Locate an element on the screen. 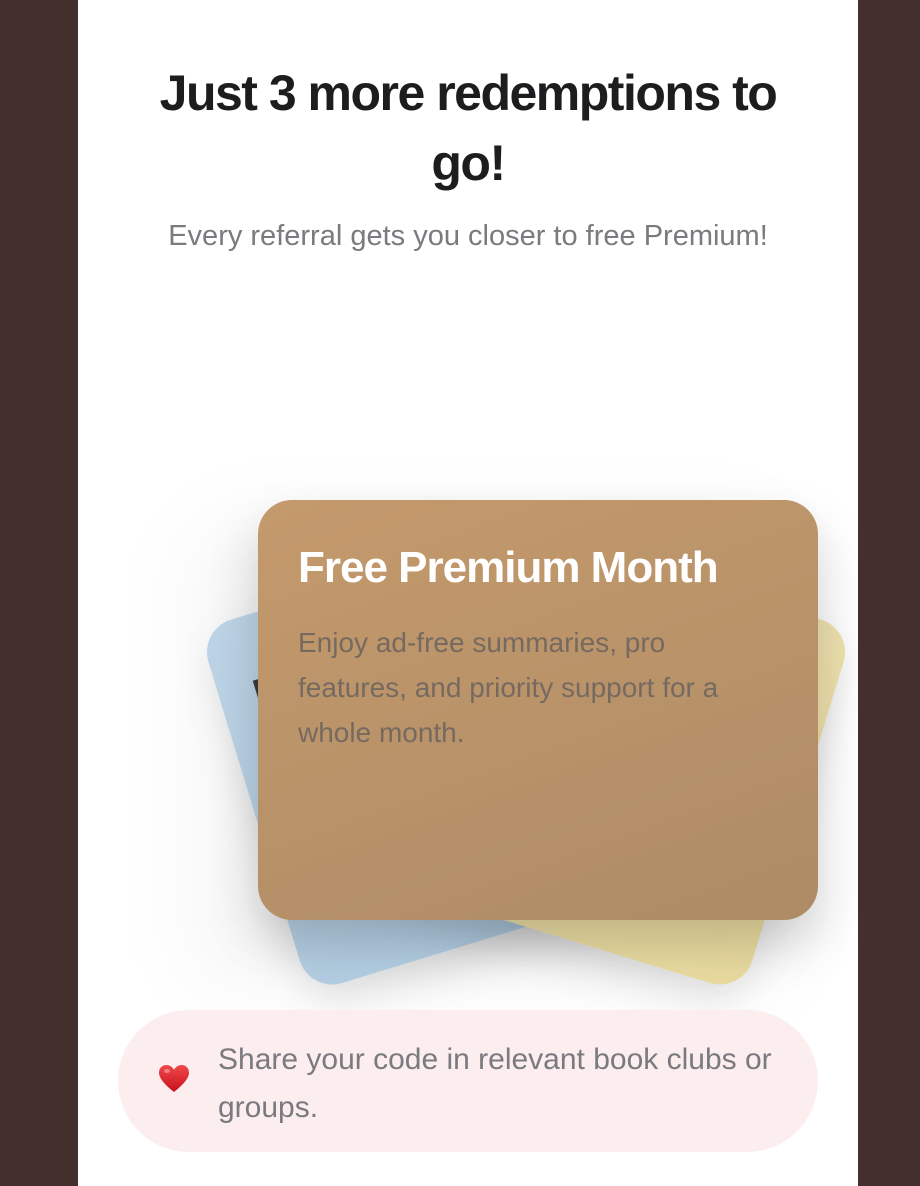 This screenshot has width=920, height=1186. reward-card-title: Free Premium Month is located at coordinates (508, 567).